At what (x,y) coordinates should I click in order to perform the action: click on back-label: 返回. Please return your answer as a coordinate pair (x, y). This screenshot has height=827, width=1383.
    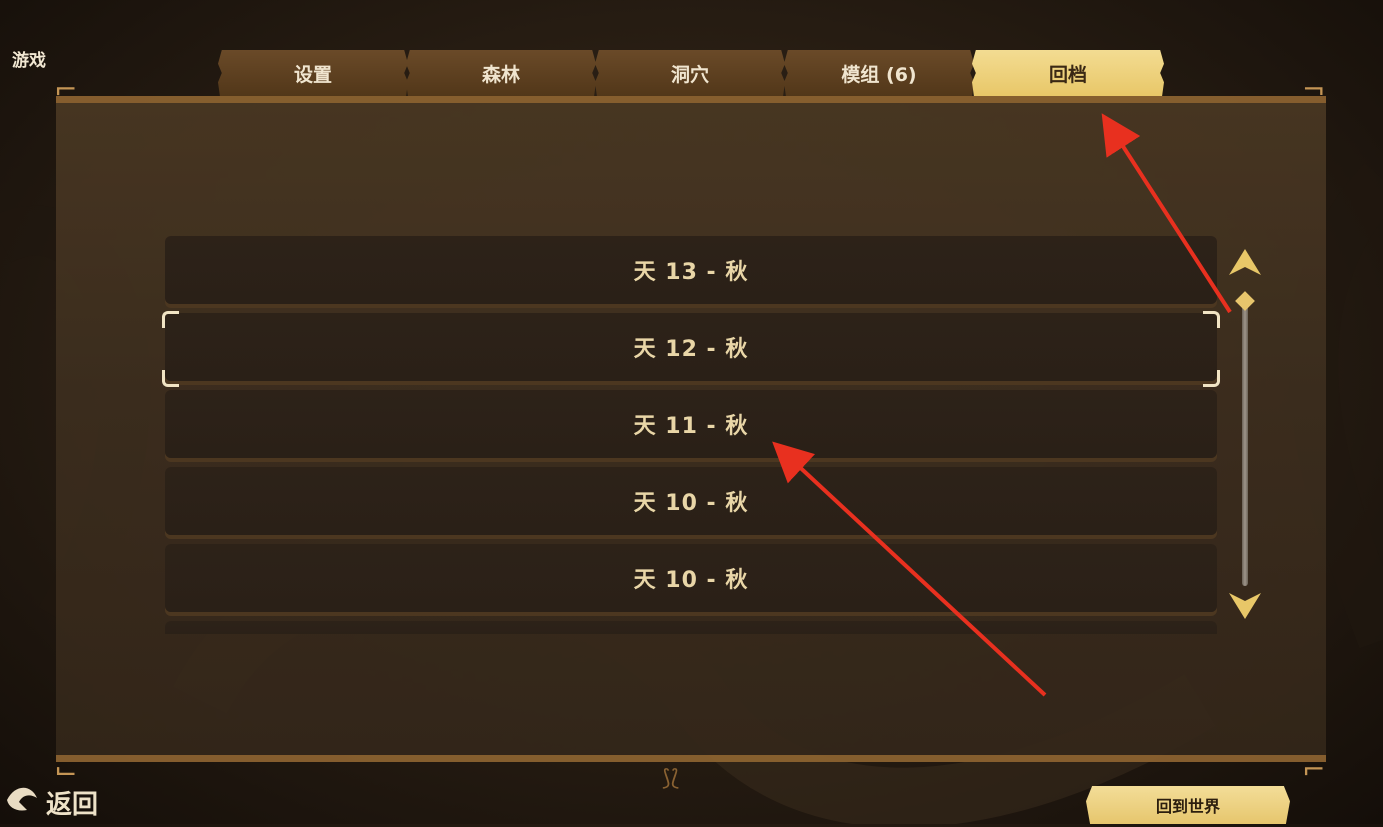
    Looking at the image, I should click on (72, 804).